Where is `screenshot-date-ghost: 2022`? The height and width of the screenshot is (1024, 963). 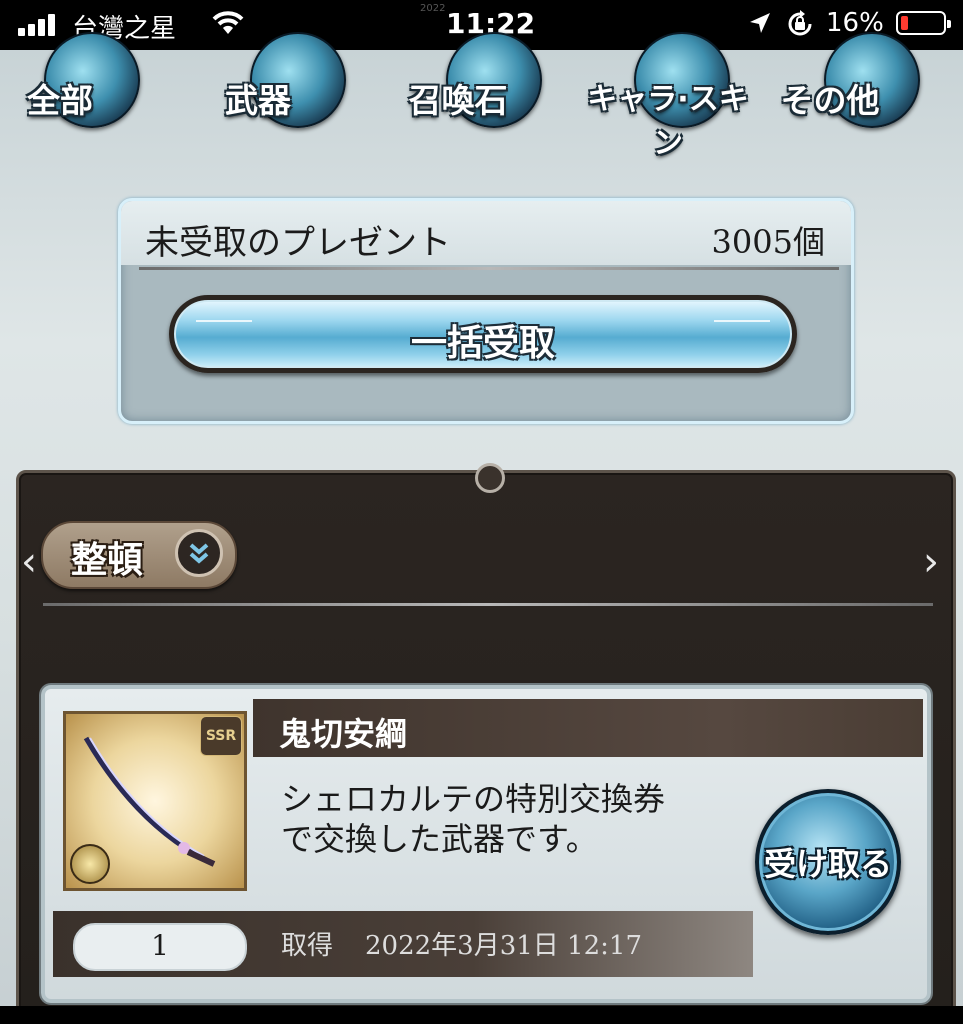 screenshot-date-ghost: 2022 is located at coordinates (433, 8).